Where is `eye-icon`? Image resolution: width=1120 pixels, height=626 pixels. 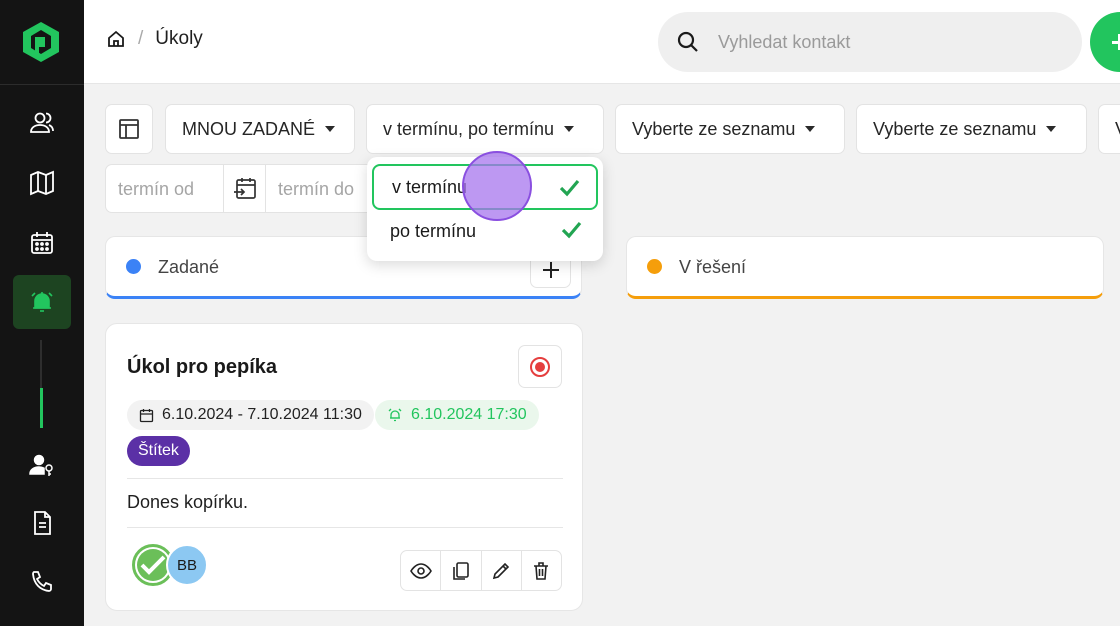
eye-icon is located at coordinates (420, 570).